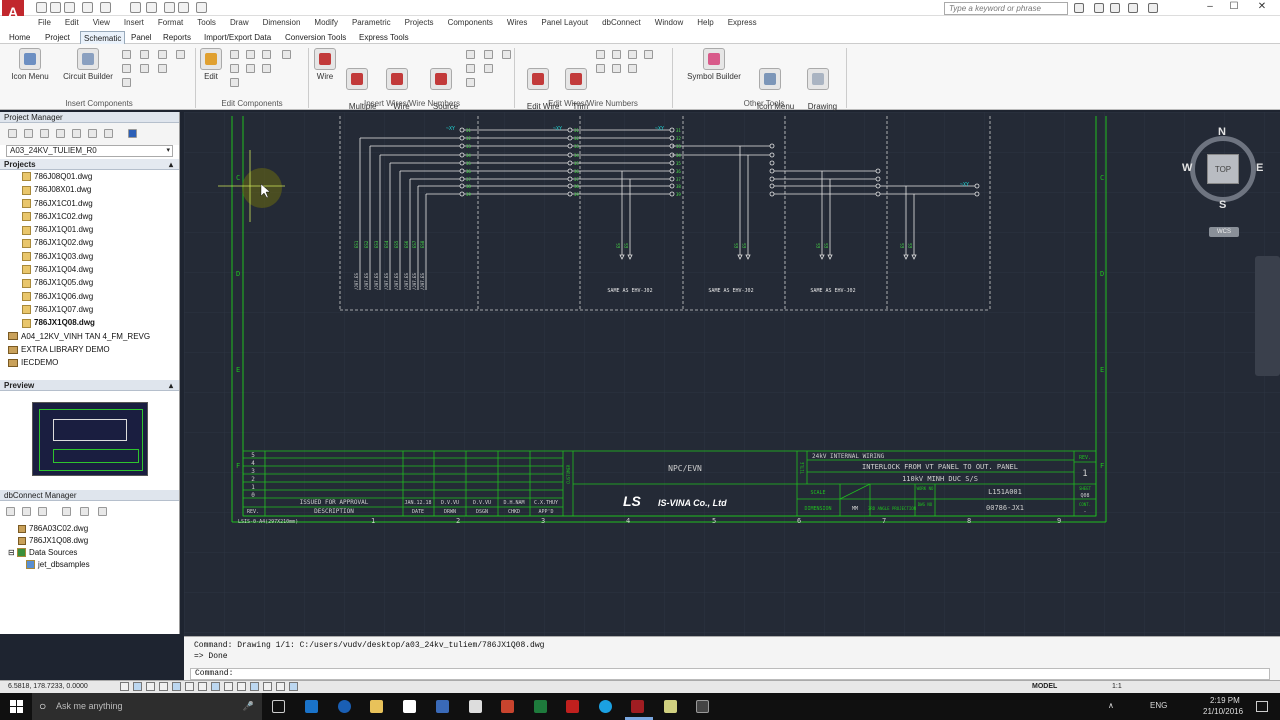  Describe the element at coordinates (201, 7) in the screenshot. I see `customize-icon` at that location.